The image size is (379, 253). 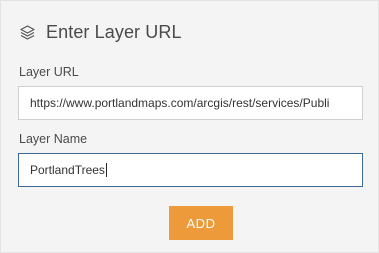 What do you see at coordinates (201, 223) in the screenshot?
I see `add-button: ADD` at bounding box center [201, 223].